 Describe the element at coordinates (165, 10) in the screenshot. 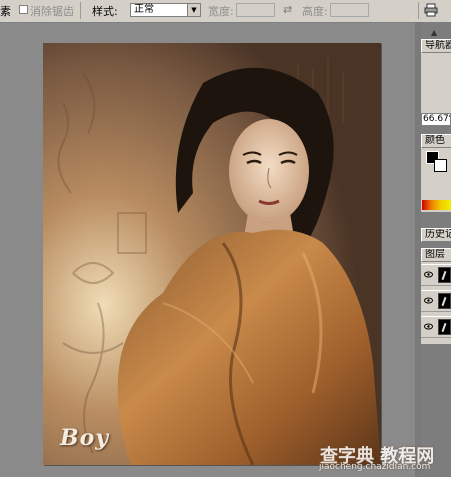

I see `style-select: 正常 ▼` at that location.